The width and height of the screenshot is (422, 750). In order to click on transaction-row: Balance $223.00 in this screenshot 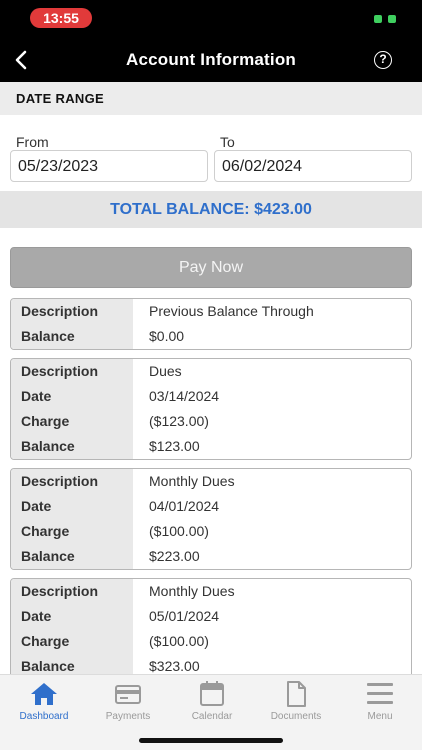, I will do `click(211, 556)`.